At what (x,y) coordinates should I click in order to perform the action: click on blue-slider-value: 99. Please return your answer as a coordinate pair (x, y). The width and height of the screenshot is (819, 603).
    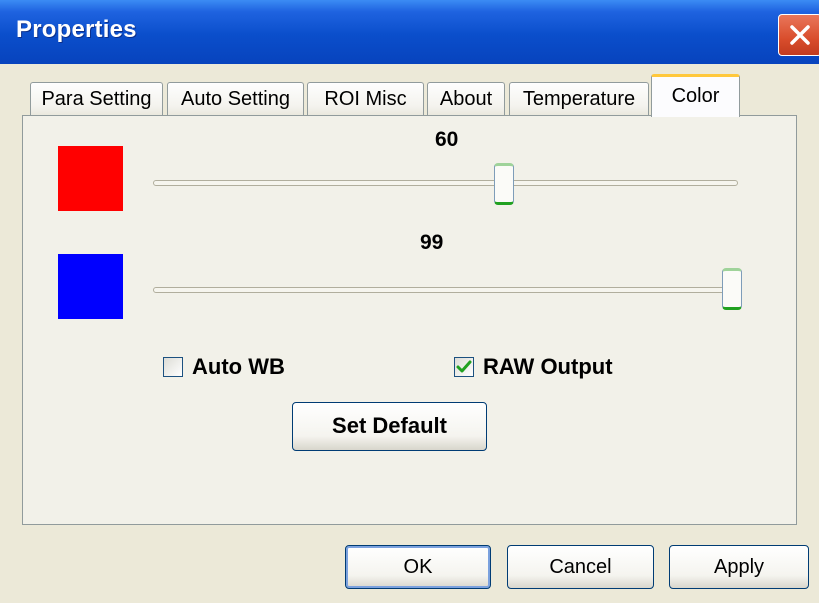
    Looking at the image, I should click on (432, 242).